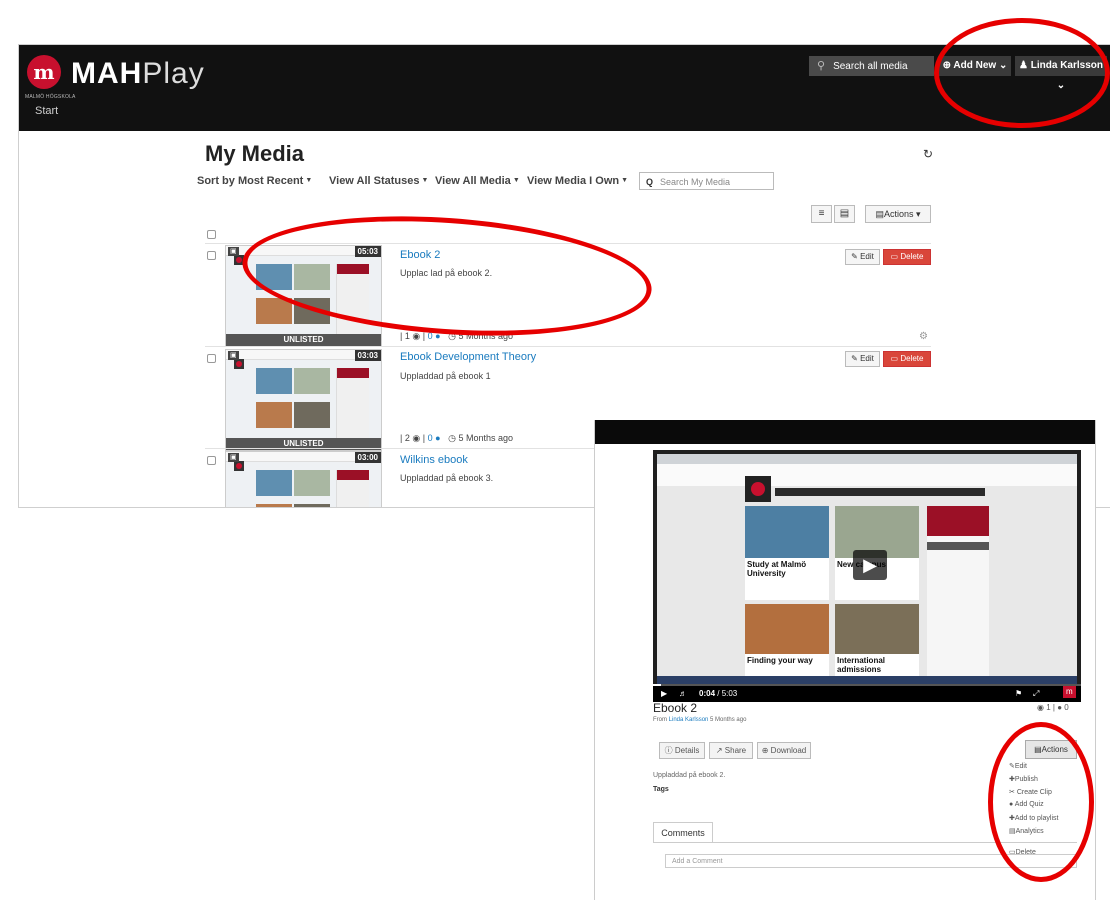 The width and height of the screenshot is (1110, 900). I want to click on download-tab: ⊕ Download, so click(784, 750).